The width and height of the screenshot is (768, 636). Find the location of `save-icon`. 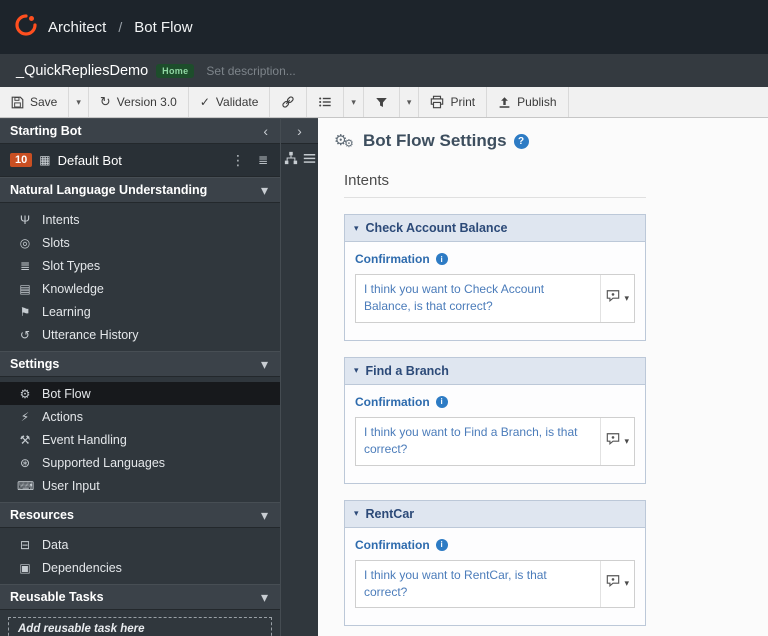

save-icon is located at coordinates (17, 102).